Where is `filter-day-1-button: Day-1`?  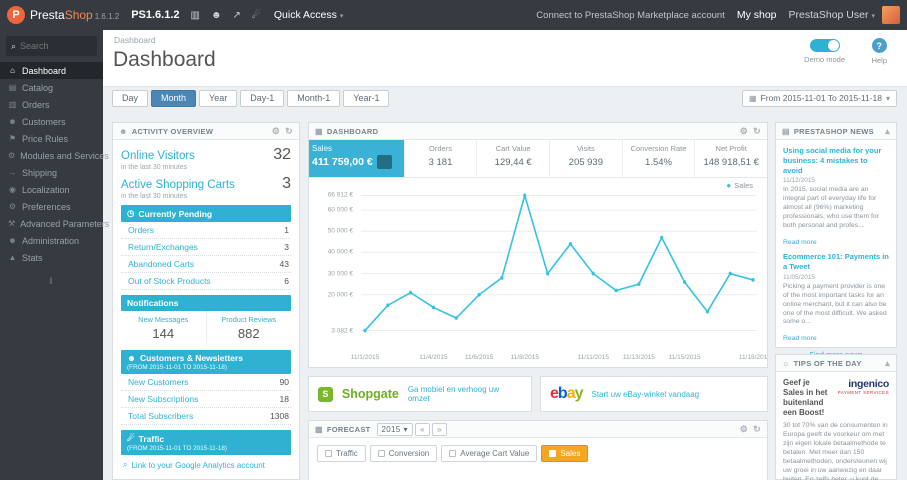
filter-day-1-button: Day-1 is located at coordinates (262, 98).